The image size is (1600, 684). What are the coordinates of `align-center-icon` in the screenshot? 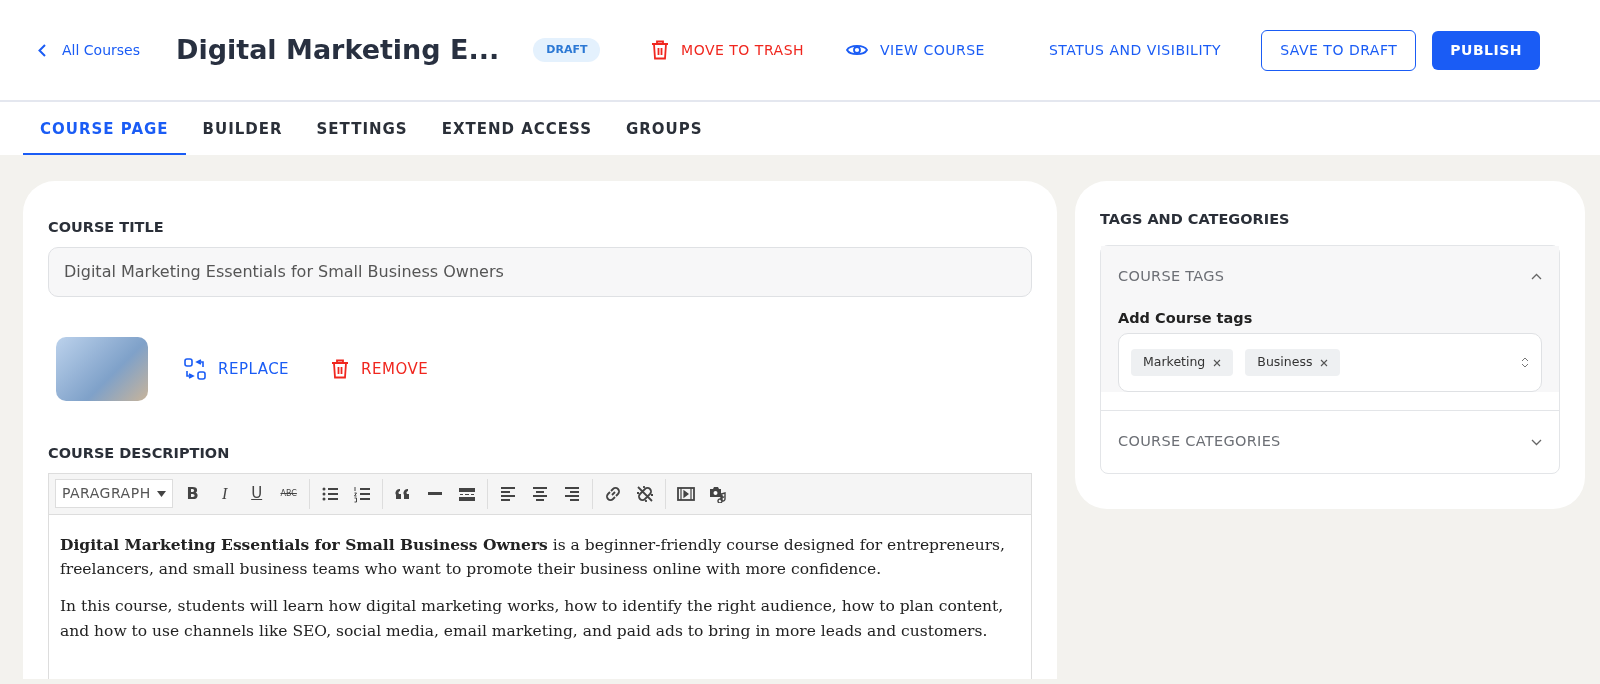 It's located at (539, 493).